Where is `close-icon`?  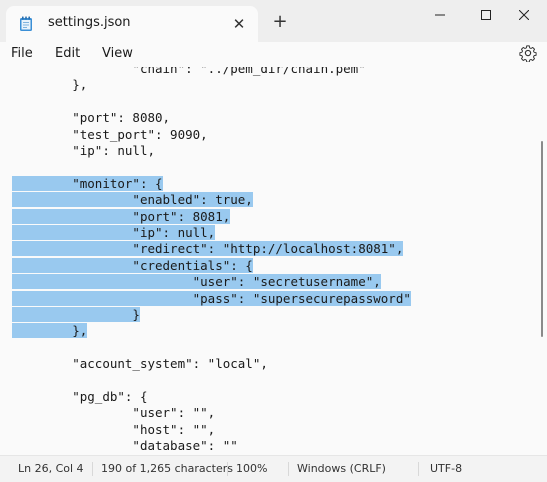
close-icon is located at coordinates (524, 15).